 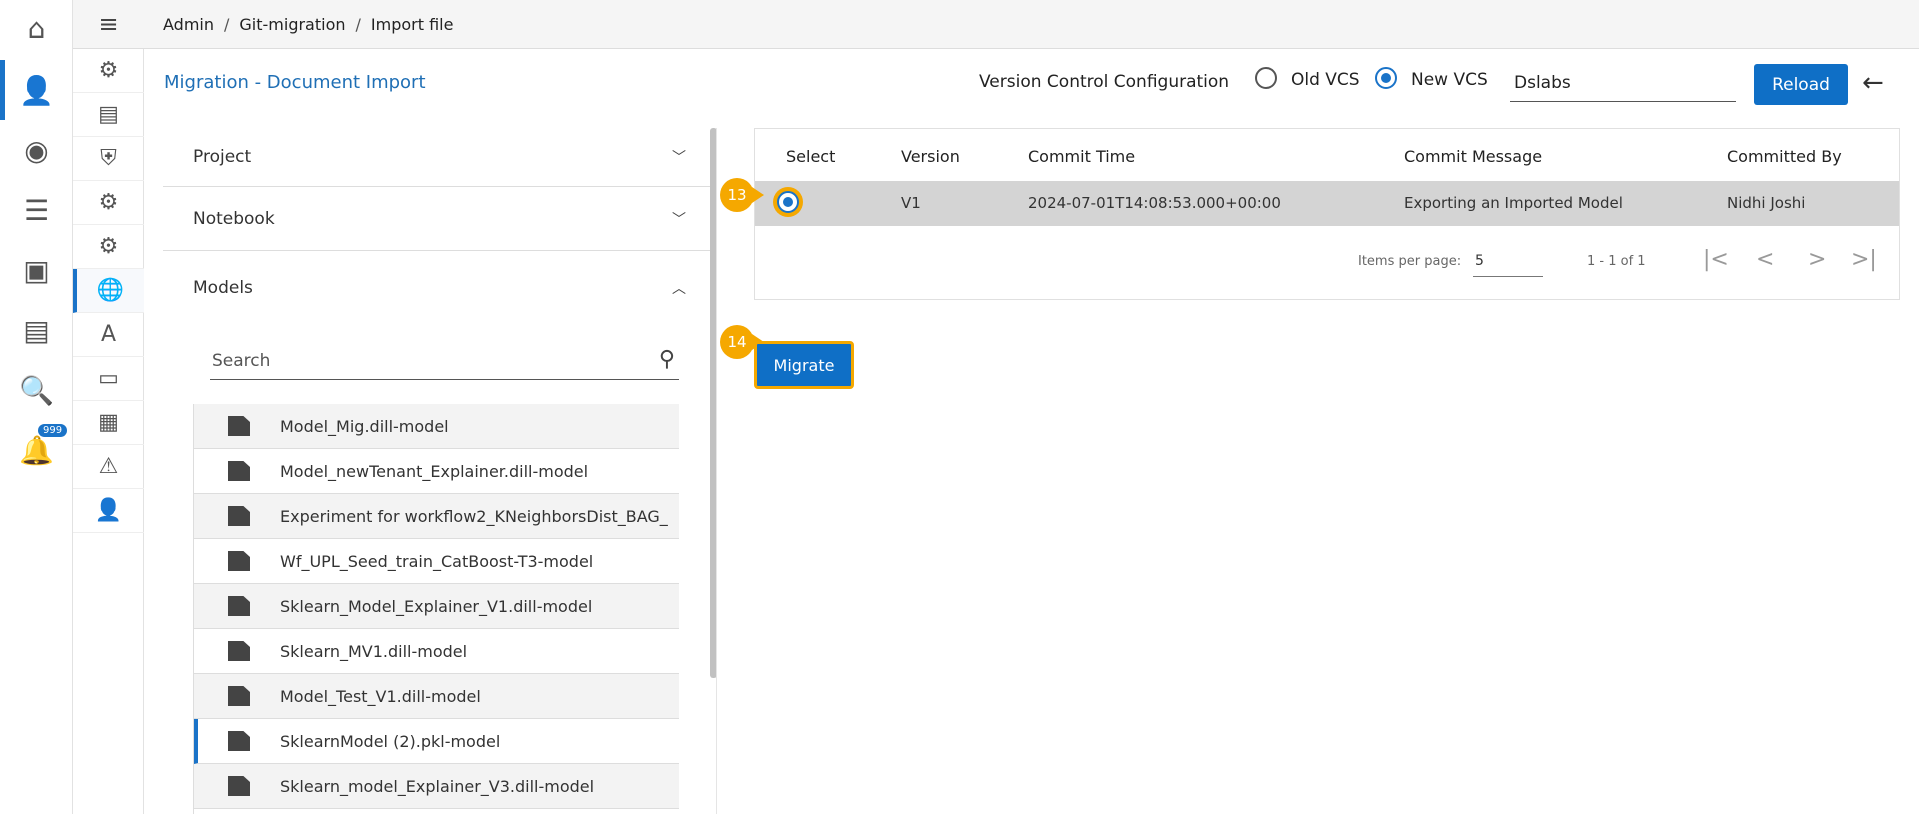 I want to click on gears-icon: ⚙, so click(x=108, y=203).